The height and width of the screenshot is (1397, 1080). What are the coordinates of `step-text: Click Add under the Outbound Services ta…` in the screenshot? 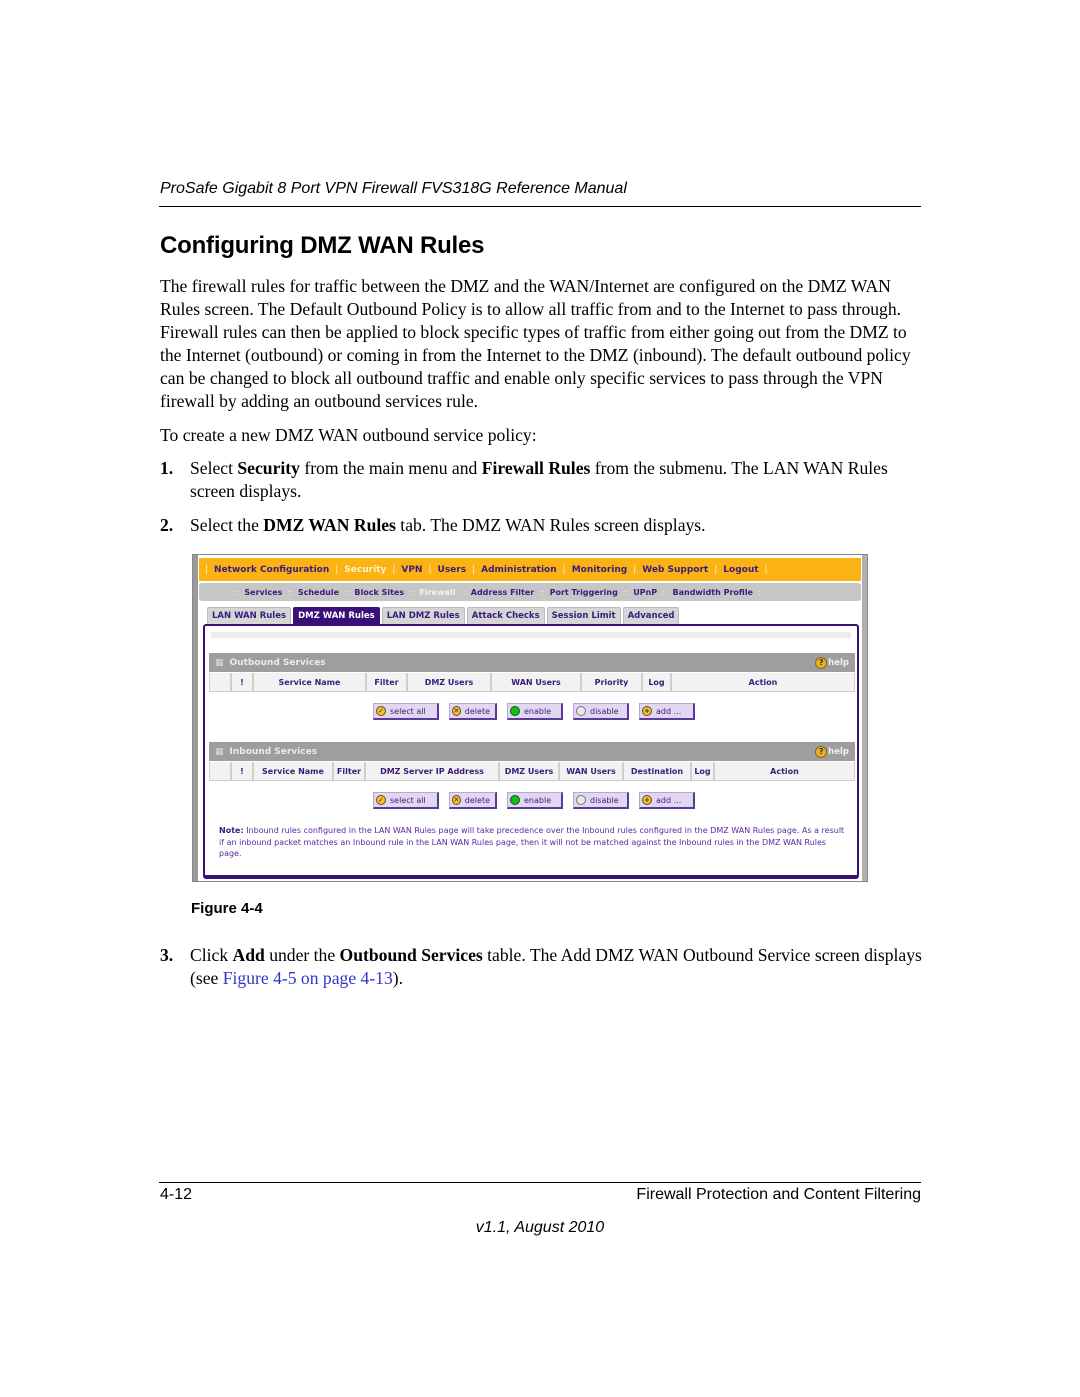 It's located at (556, 966).